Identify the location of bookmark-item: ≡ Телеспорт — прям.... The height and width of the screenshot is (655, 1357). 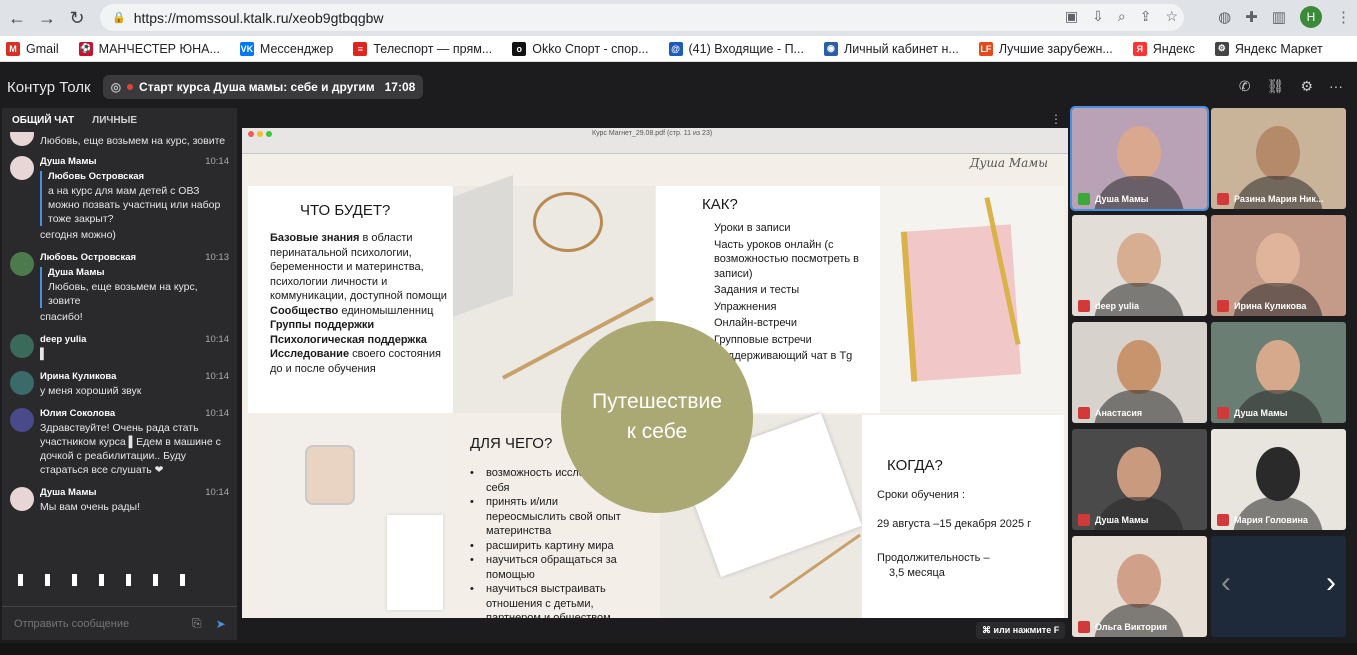
(422, 48).